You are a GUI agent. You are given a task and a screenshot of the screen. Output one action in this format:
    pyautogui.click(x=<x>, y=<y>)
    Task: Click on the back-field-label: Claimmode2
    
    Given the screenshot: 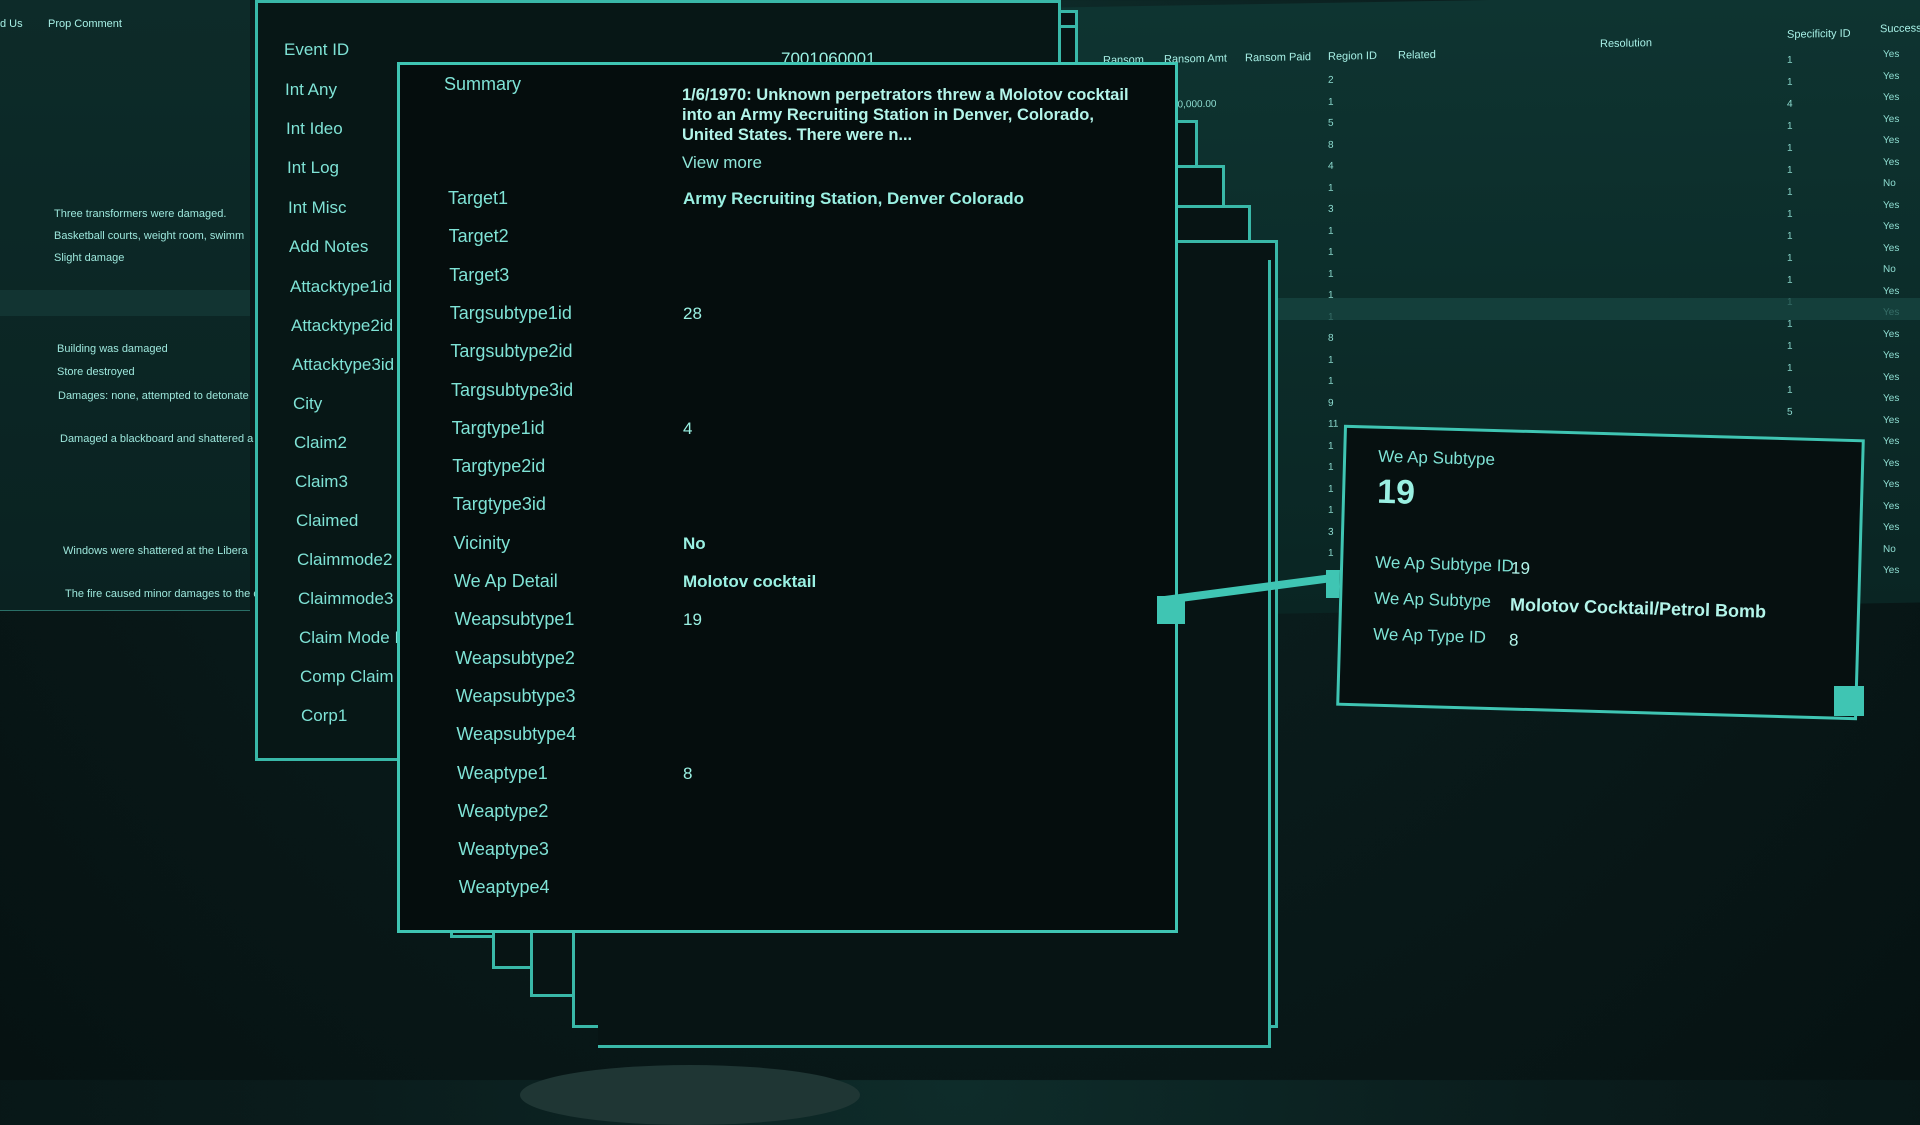 What is the action you would take?
    pyautogui.click(x=345, y=559)
    